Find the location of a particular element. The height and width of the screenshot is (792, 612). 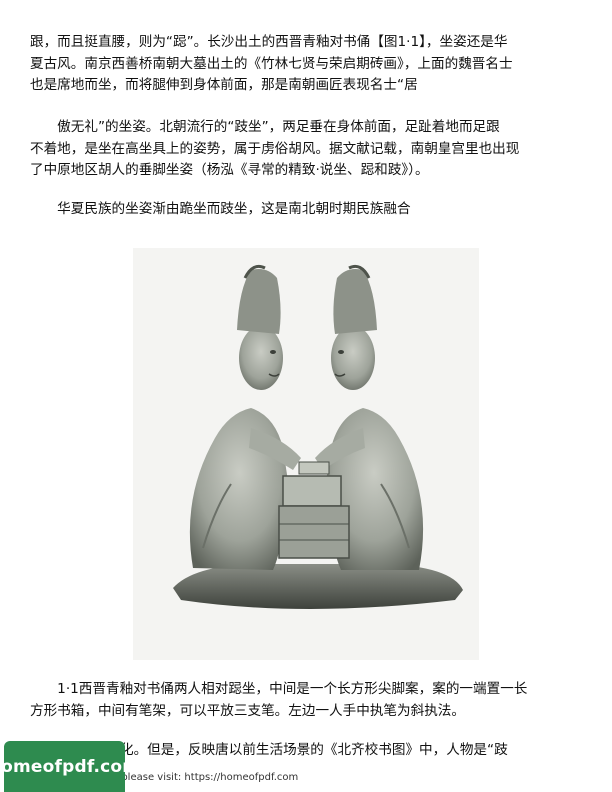

text-line: 傲无礼”的坐姿。北朝流行的“跂坐”，两足垂在身体前面，足趾着地而足跟 is located at coordinates (265, 127).